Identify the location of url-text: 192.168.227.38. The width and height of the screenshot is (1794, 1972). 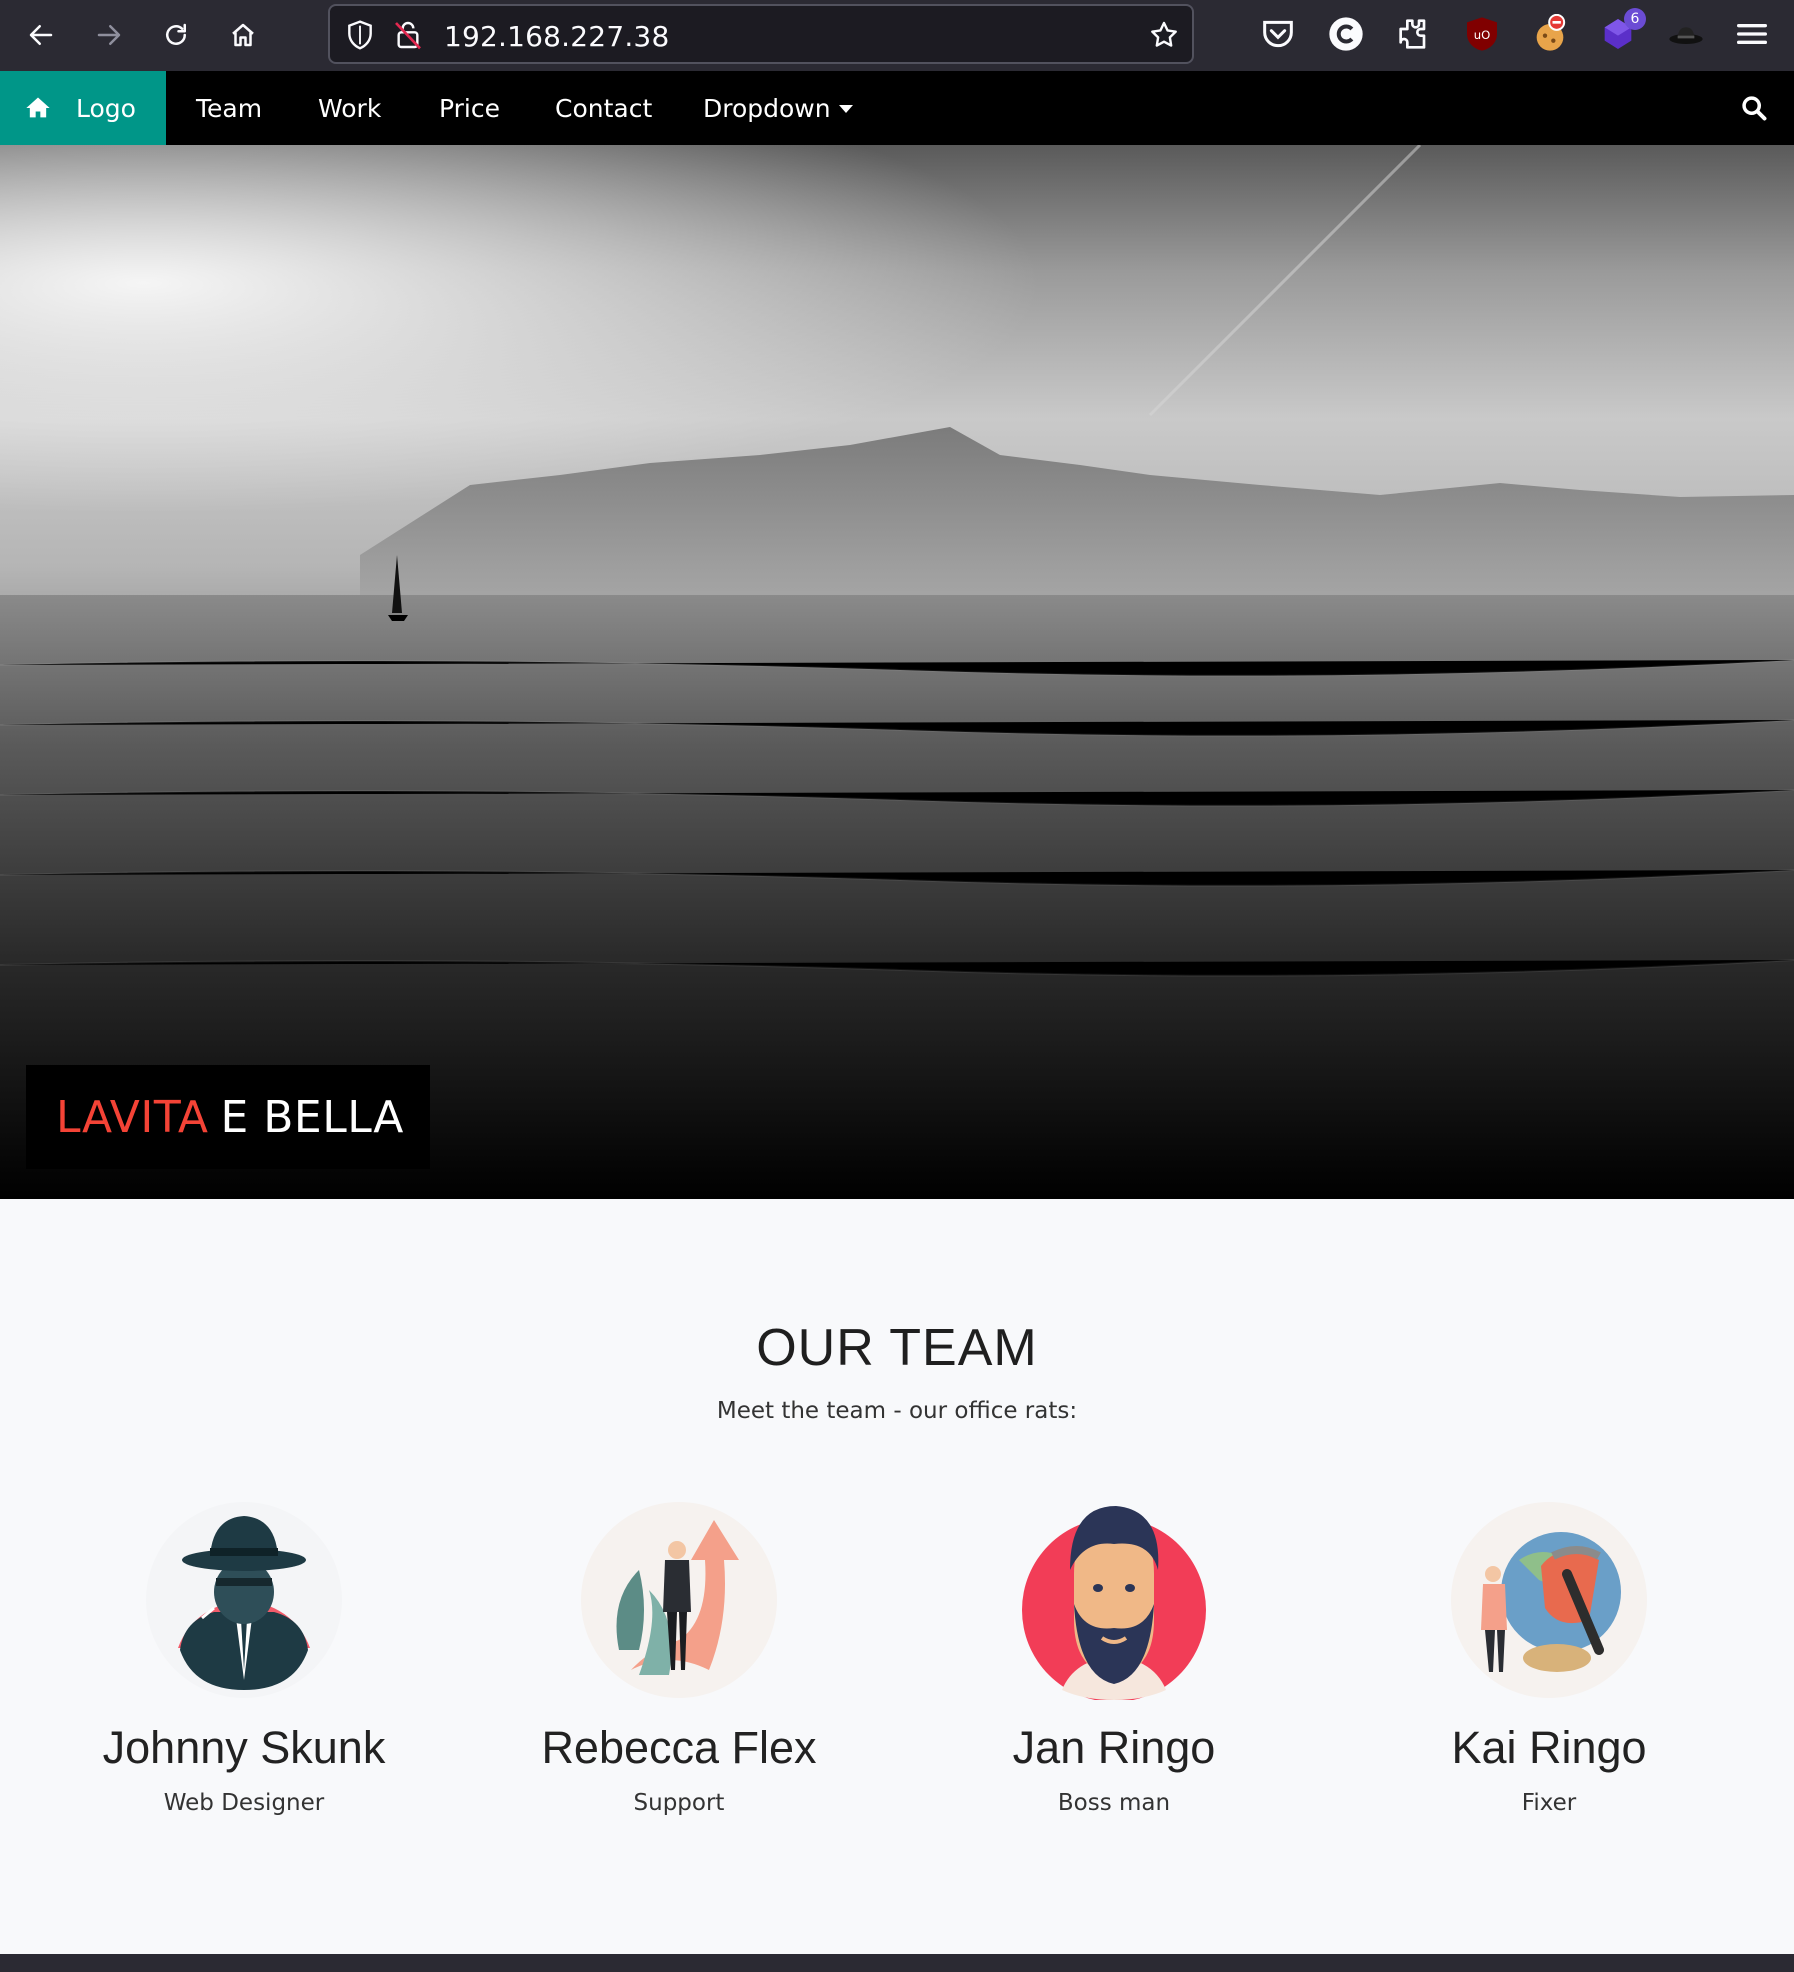
(557, 36).